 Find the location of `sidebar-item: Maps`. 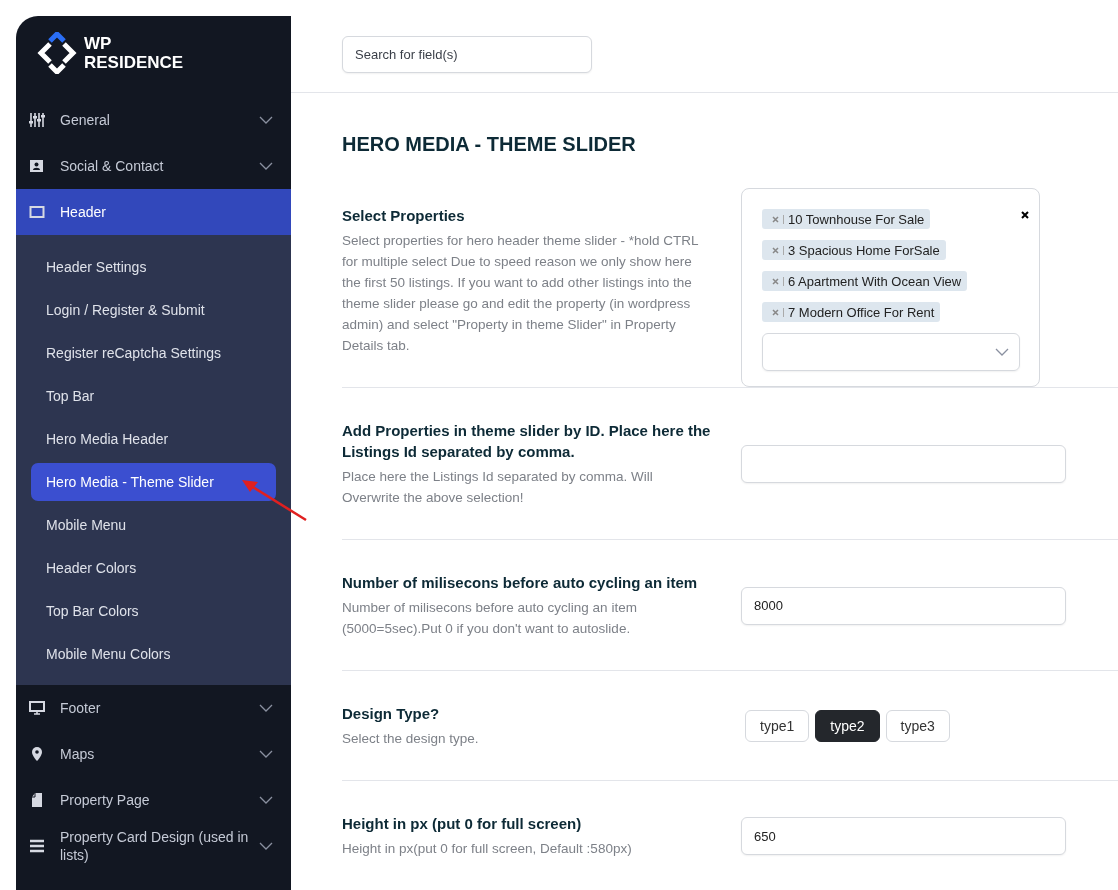

sidebar-item: Maps is located at coordinates (153, 754).